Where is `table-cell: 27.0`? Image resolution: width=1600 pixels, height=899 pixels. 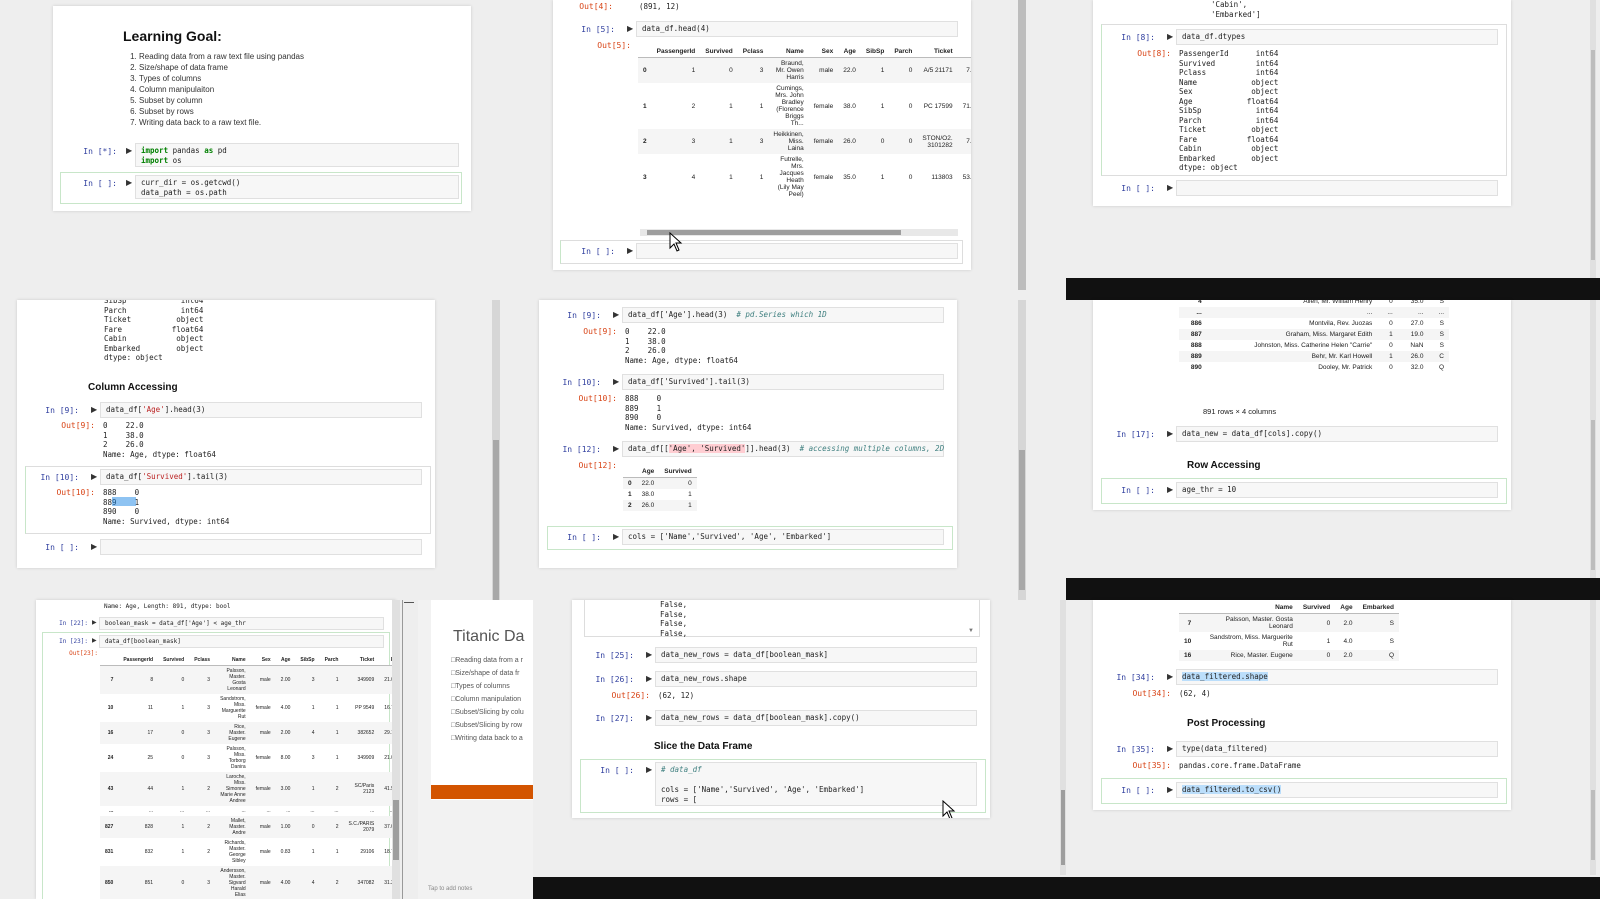
table-cell: 27.0 is located at coordinates (1417, 323).